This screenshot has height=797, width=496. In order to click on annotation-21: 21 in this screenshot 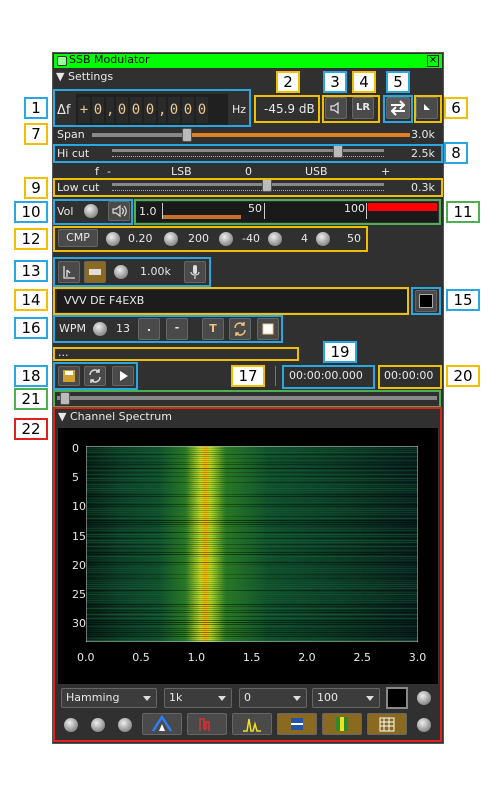, I will do `click(31, 399)`.